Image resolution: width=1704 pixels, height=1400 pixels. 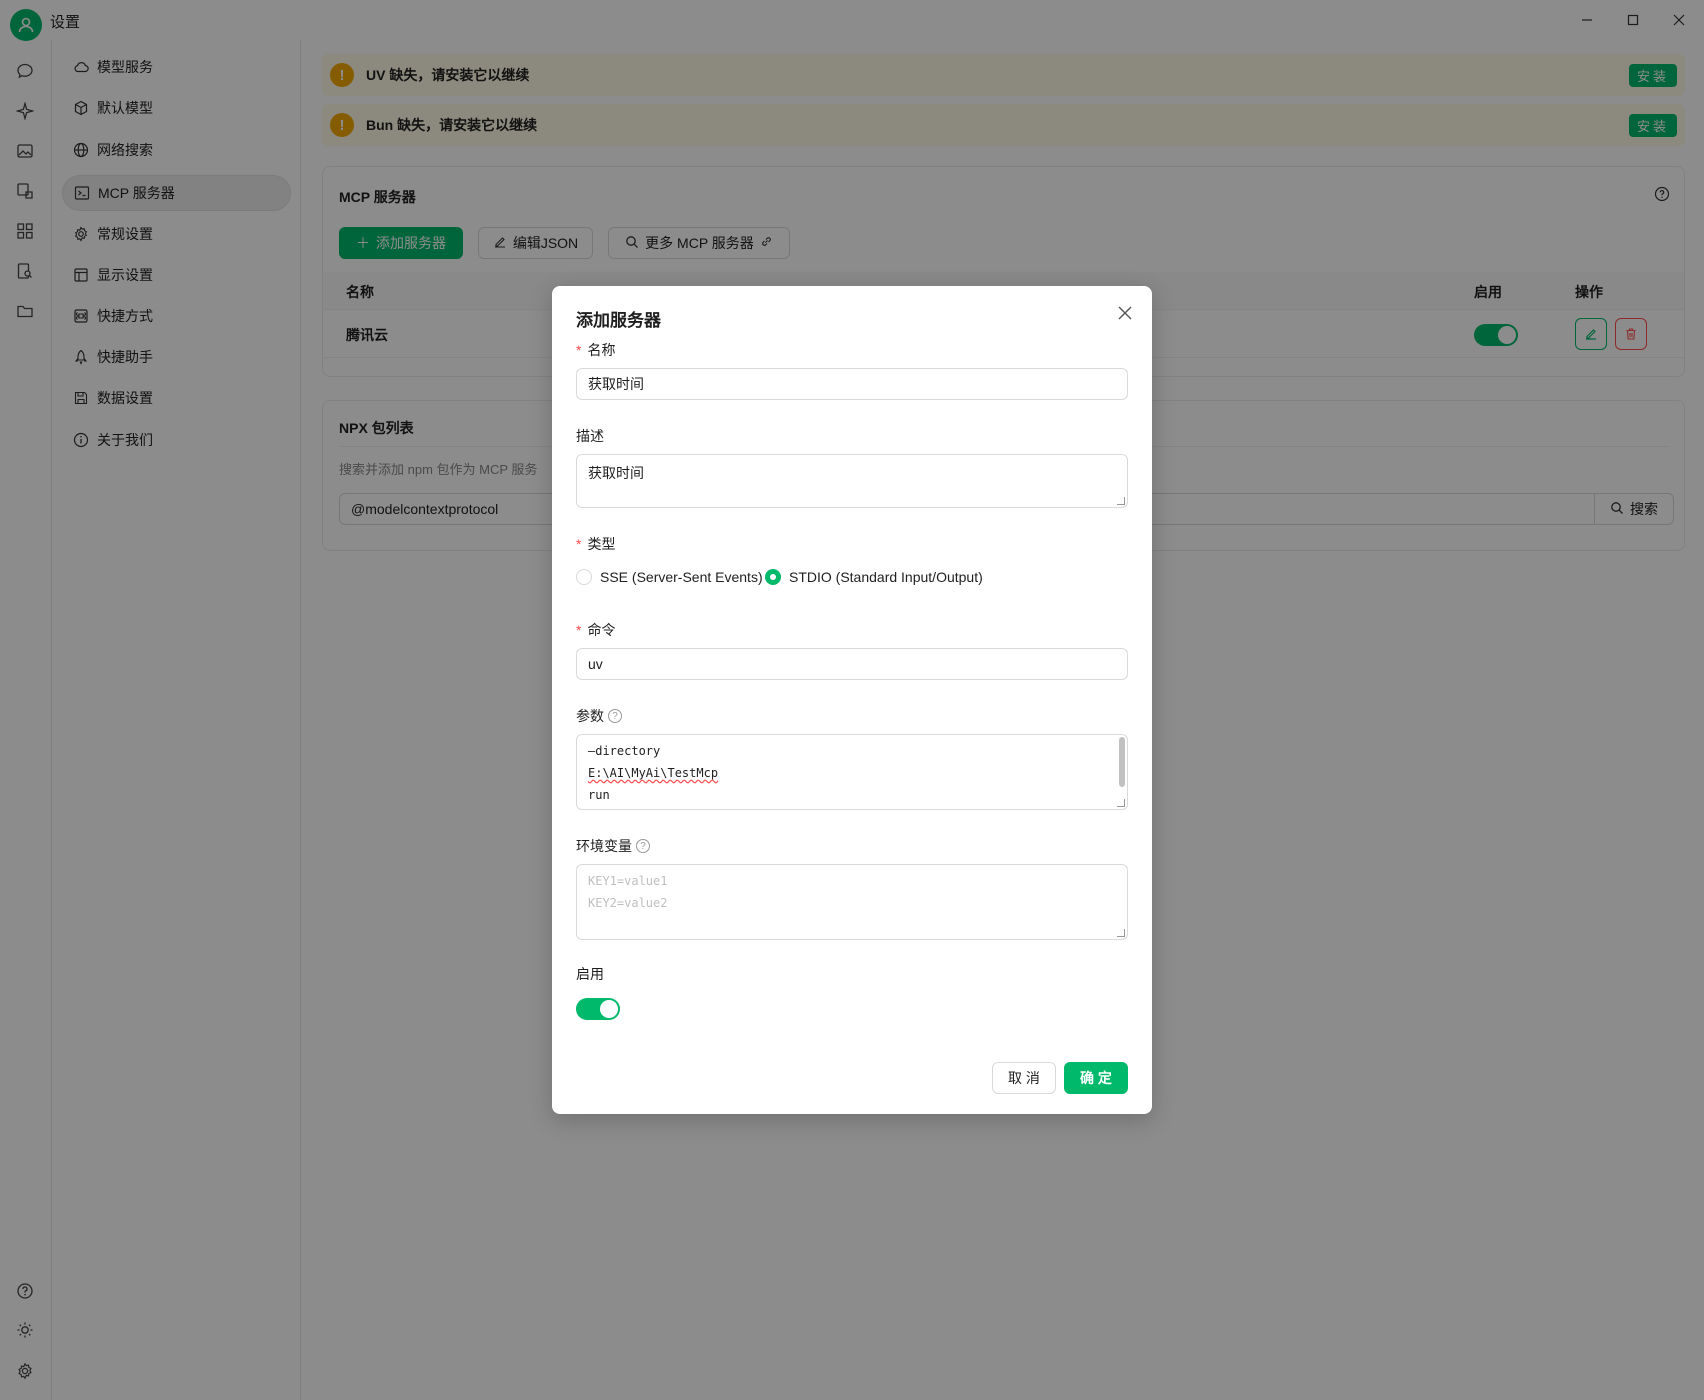 What do you see at coordinates (590, 974) in the screenshot?
I see `enabled-label: 启用` at bounding box center [590, 974].